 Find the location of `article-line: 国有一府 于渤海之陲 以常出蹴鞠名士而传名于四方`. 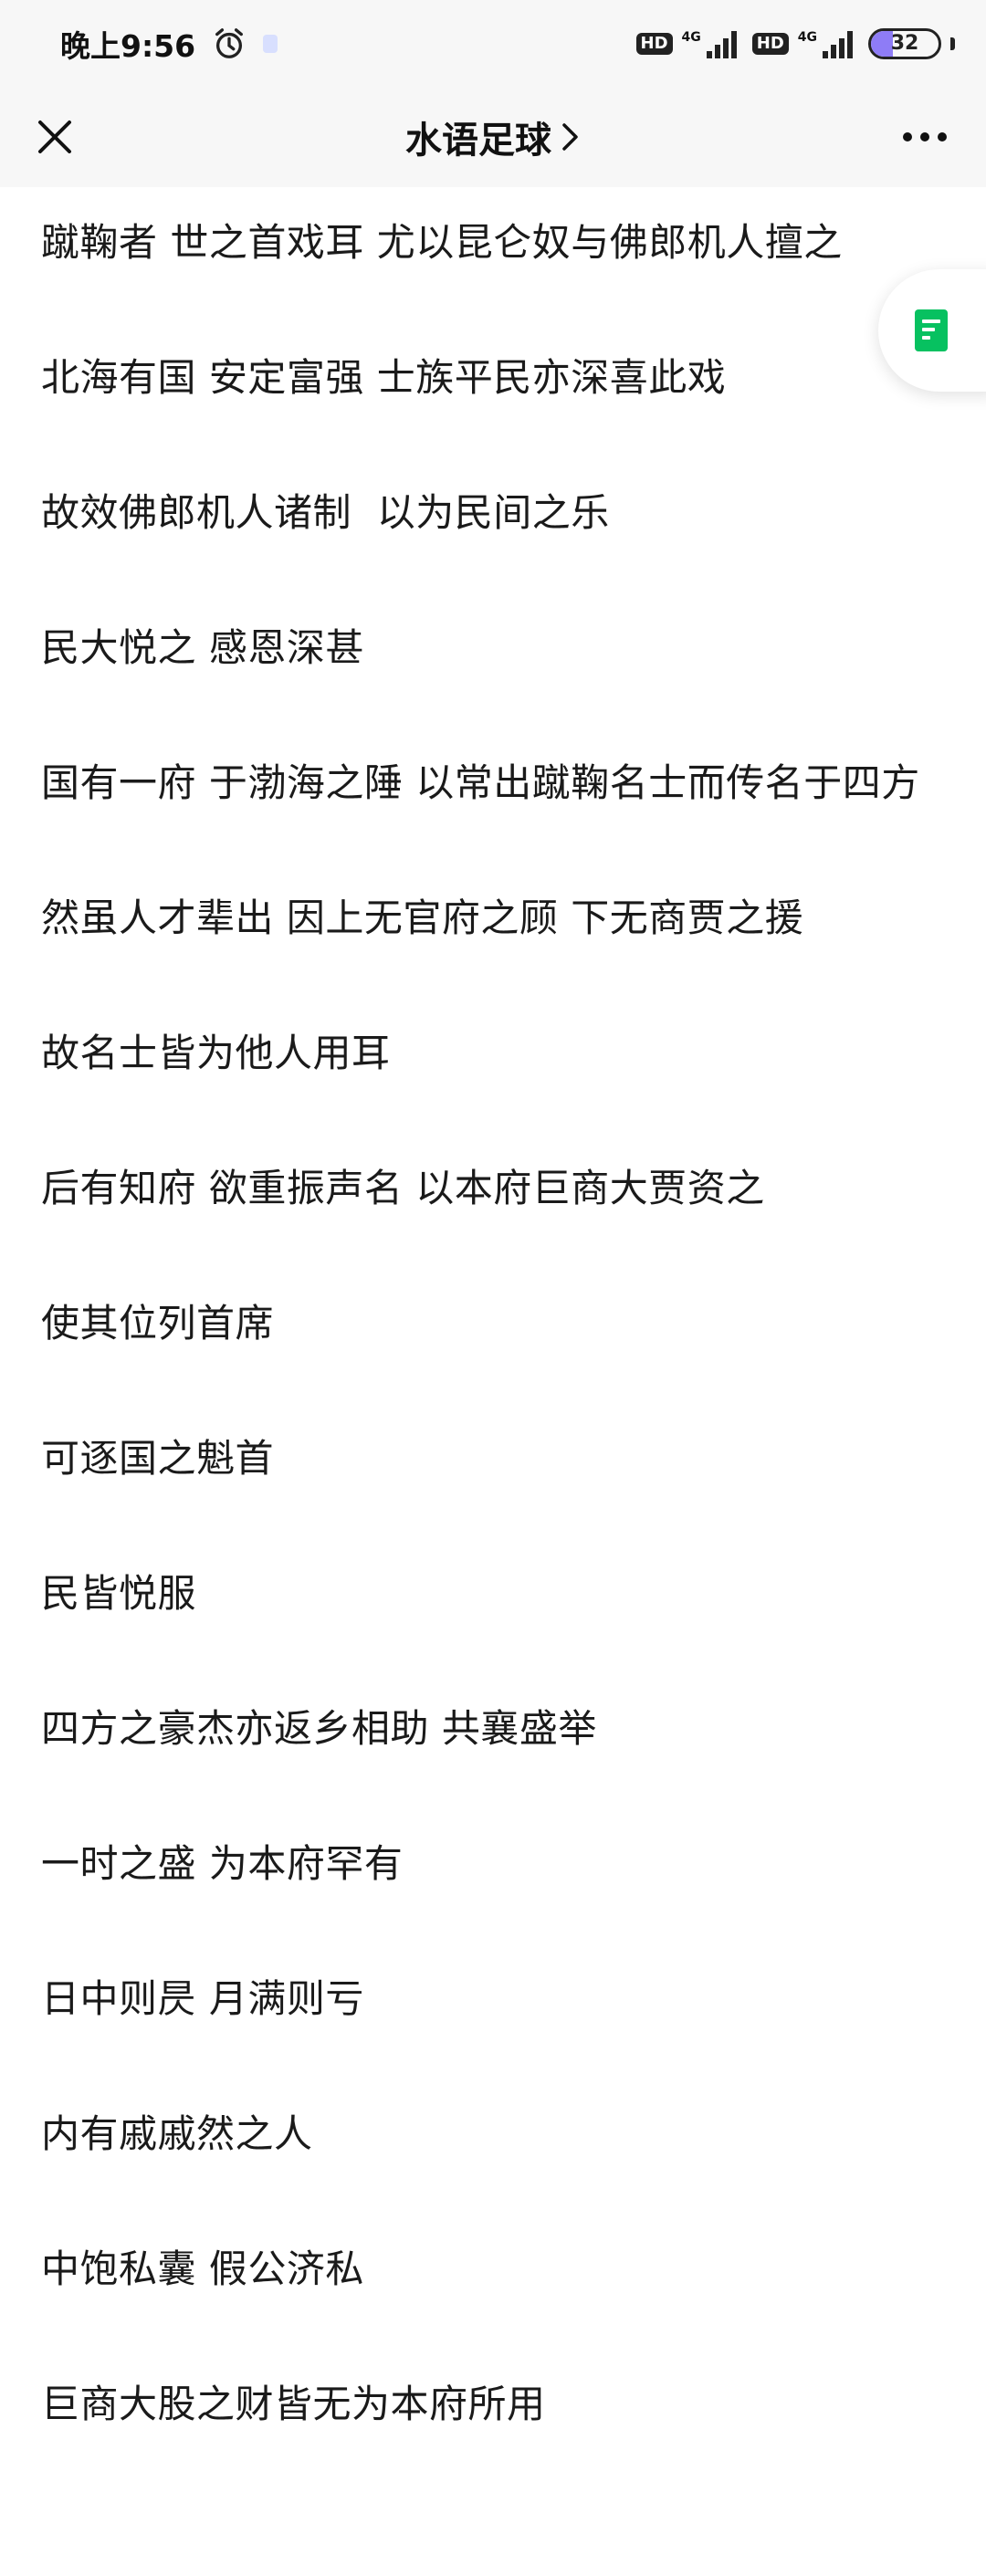

article-line: 国有一府 于渤海之陲 以常出蹴鞠名士而传名于四方 is located at coordinates (480, 782).